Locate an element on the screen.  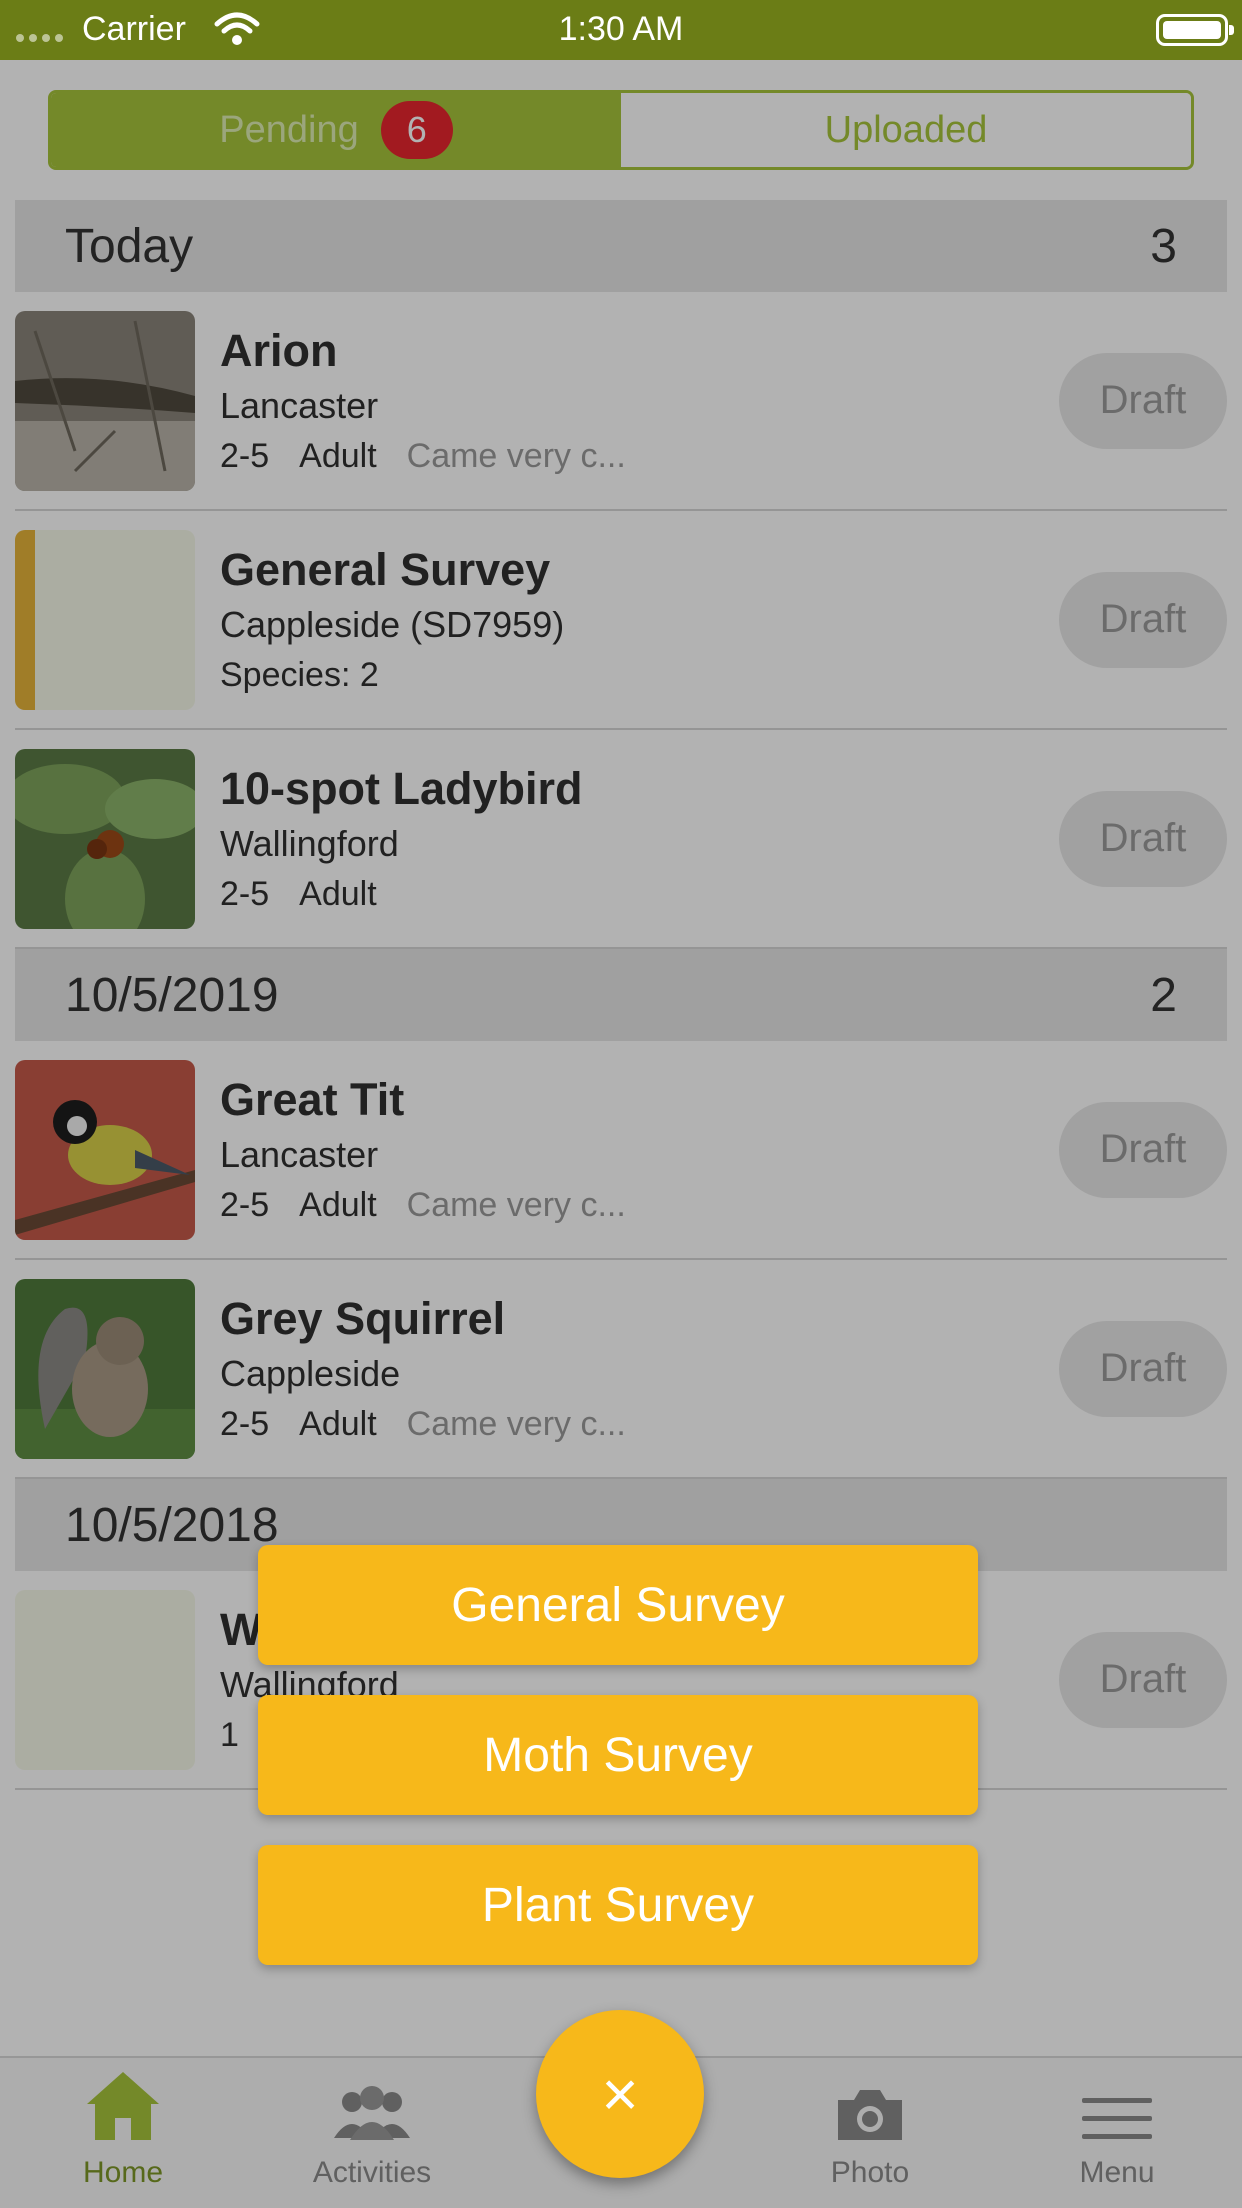
plant-survey-button: Plant Survey is located at coordinates (618, 1905).